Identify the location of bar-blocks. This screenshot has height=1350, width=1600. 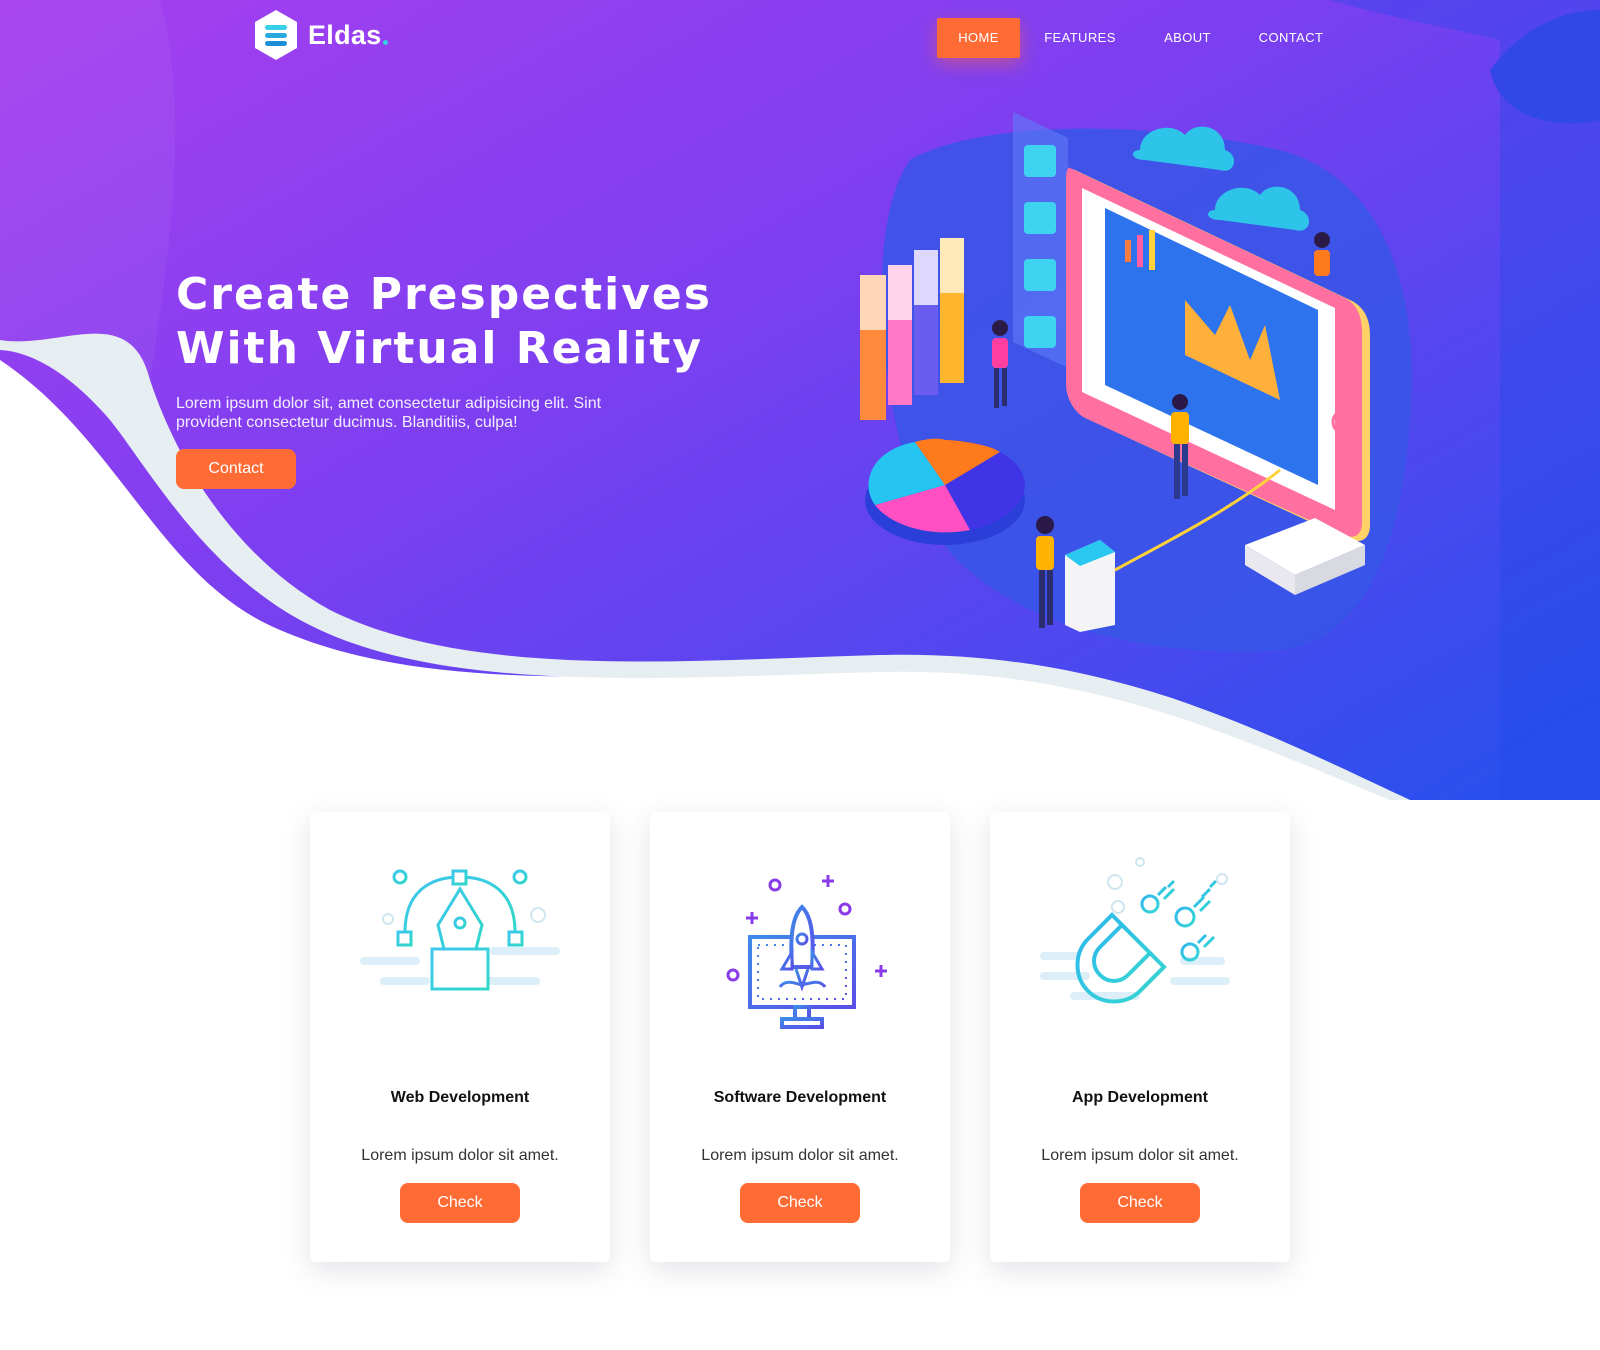
(912, 329).